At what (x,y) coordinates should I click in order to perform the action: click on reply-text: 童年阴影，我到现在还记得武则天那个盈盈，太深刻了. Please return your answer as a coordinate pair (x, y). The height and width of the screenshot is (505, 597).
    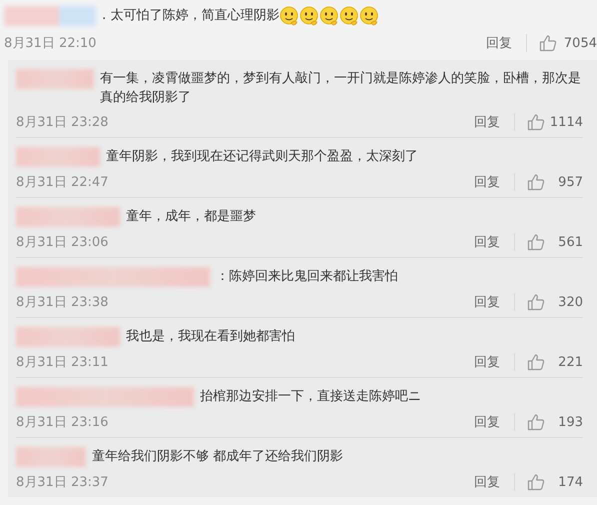
    Looking at the image, I should click on (262, 157).